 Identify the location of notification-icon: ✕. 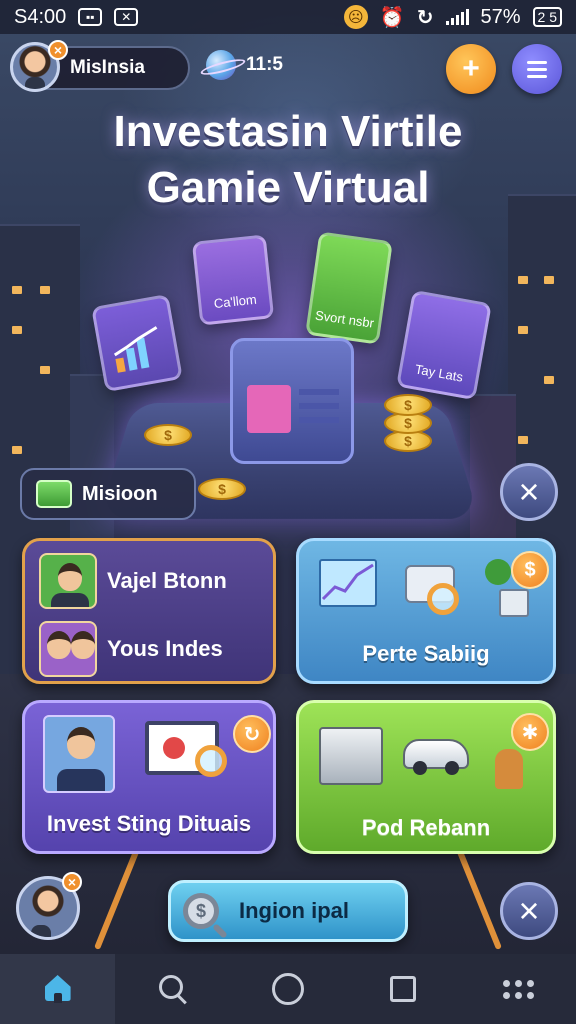
(126, 17).